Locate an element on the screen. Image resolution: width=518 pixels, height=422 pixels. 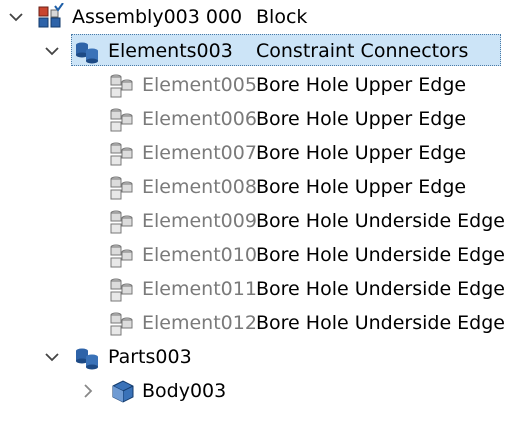
parts-group-icon is located at coordinates (87, 359).